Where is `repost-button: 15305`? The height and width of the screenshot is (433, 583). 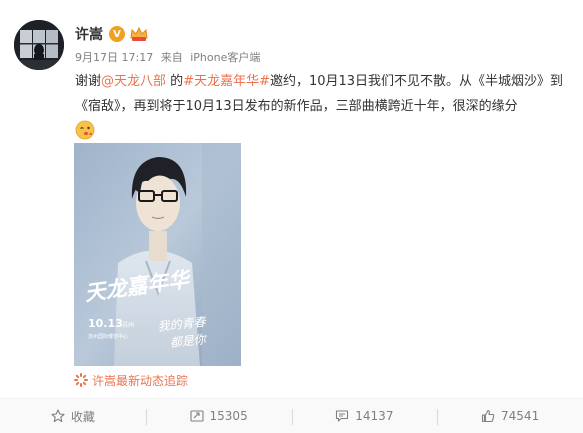
repost-button: 15305 is located at coordinates (218, 416).